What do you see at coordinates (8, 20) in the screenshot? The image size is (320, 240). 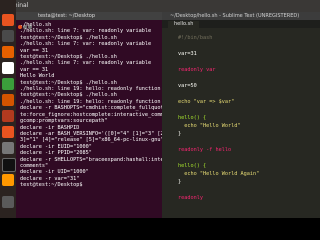 I see `dash-icon` at bounding box center [8, 20].